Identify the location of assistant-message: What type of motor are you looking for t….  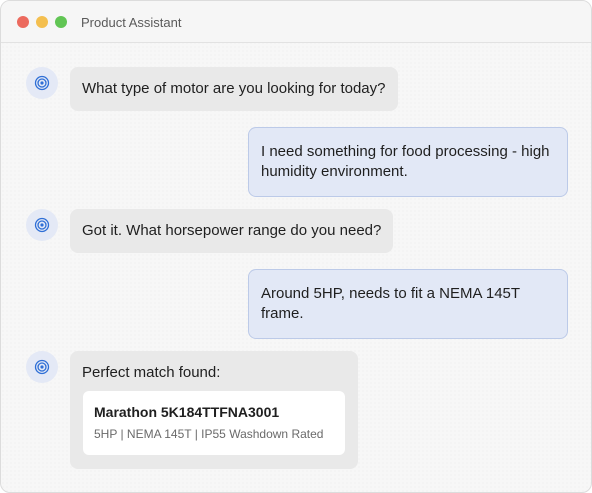
(234, 89).